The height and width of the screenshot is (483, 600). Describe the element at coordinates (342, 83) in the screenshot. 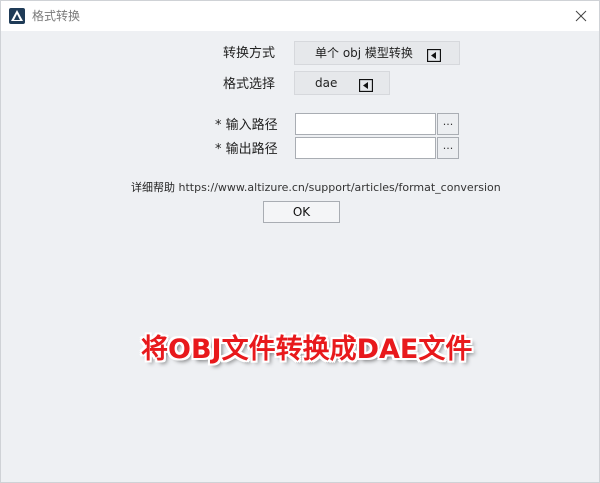

I see `format-select: dae` at that location.